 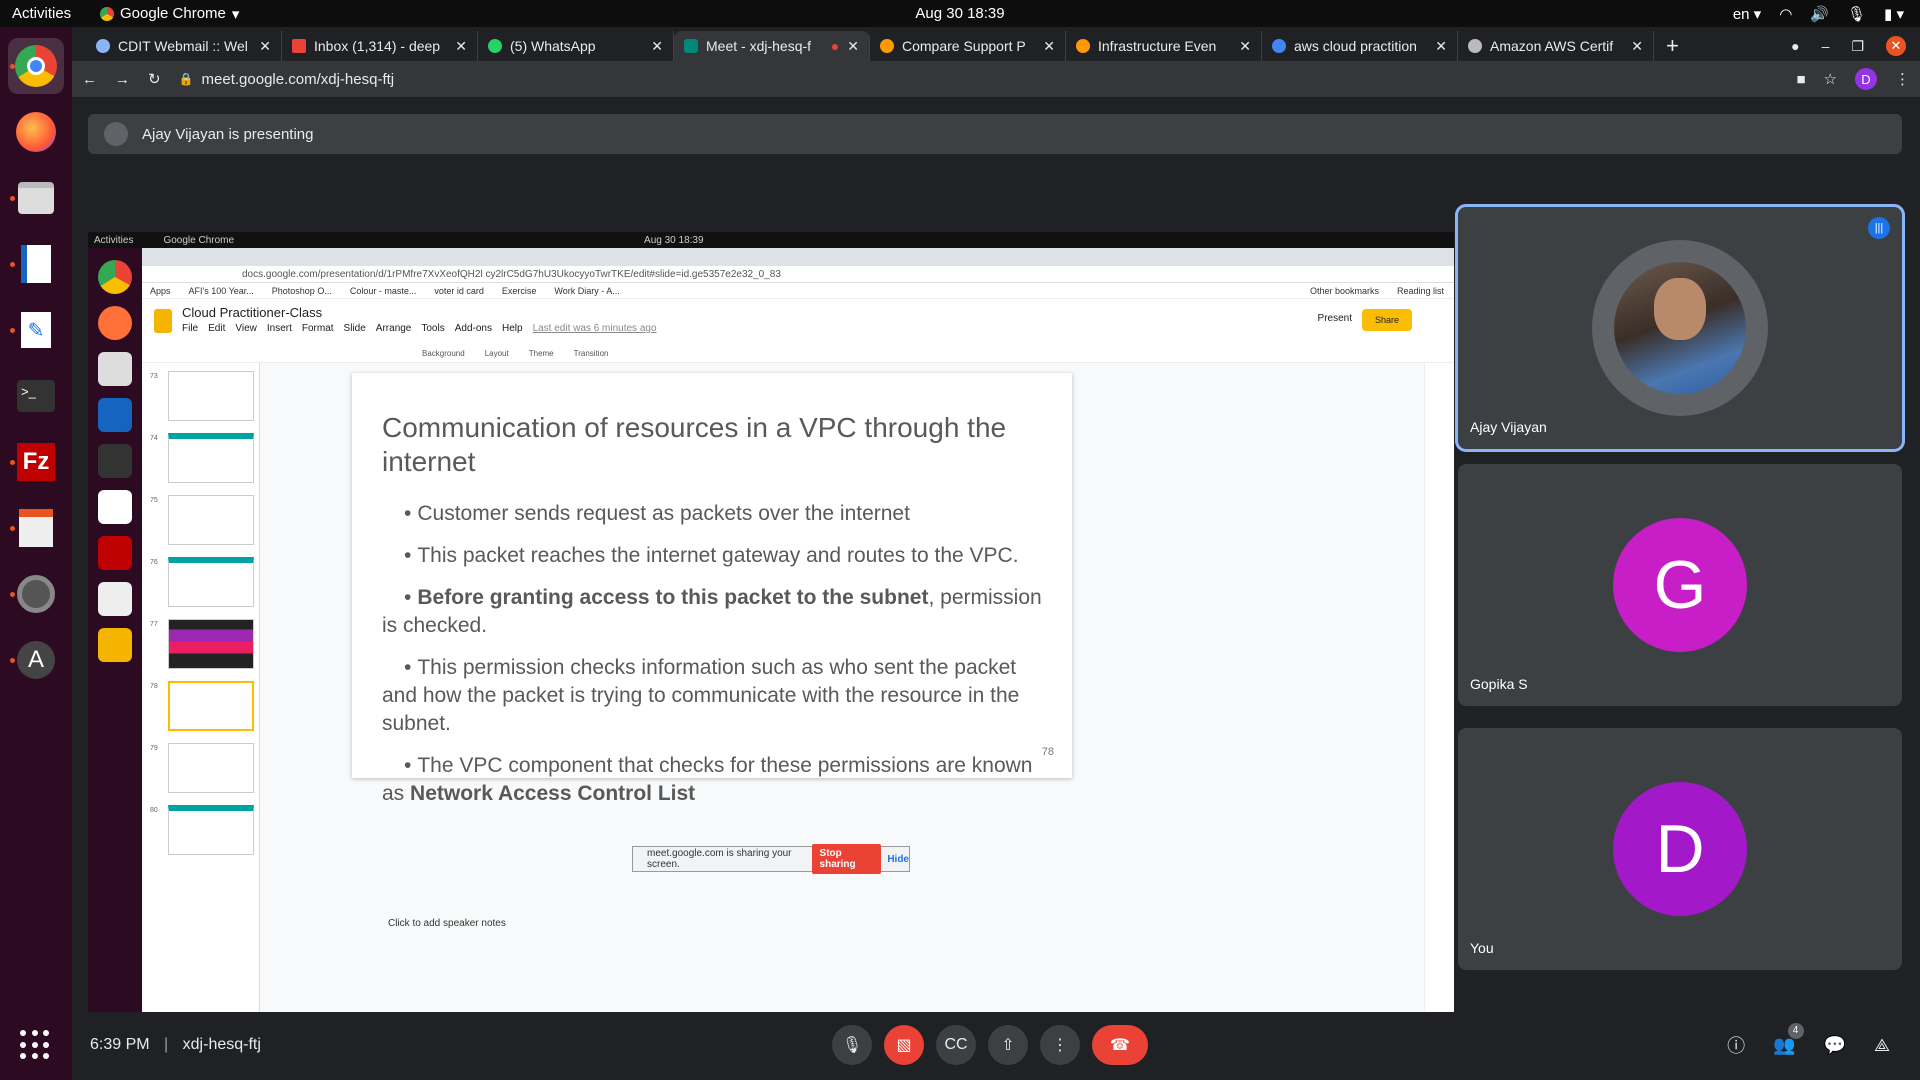 I want to click on dock-terminal: >_, so click(x=36, y=396).